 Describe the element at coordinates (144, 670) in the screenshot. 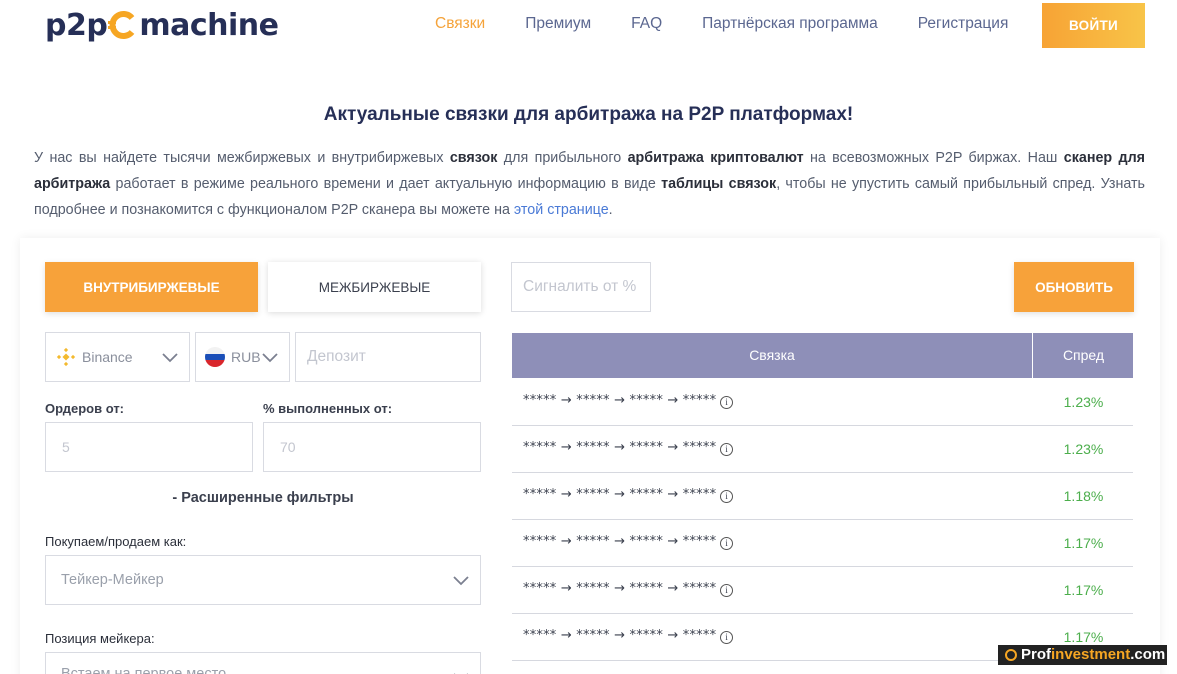

I see `maker-position-value: Встаем на первое место` at that location.